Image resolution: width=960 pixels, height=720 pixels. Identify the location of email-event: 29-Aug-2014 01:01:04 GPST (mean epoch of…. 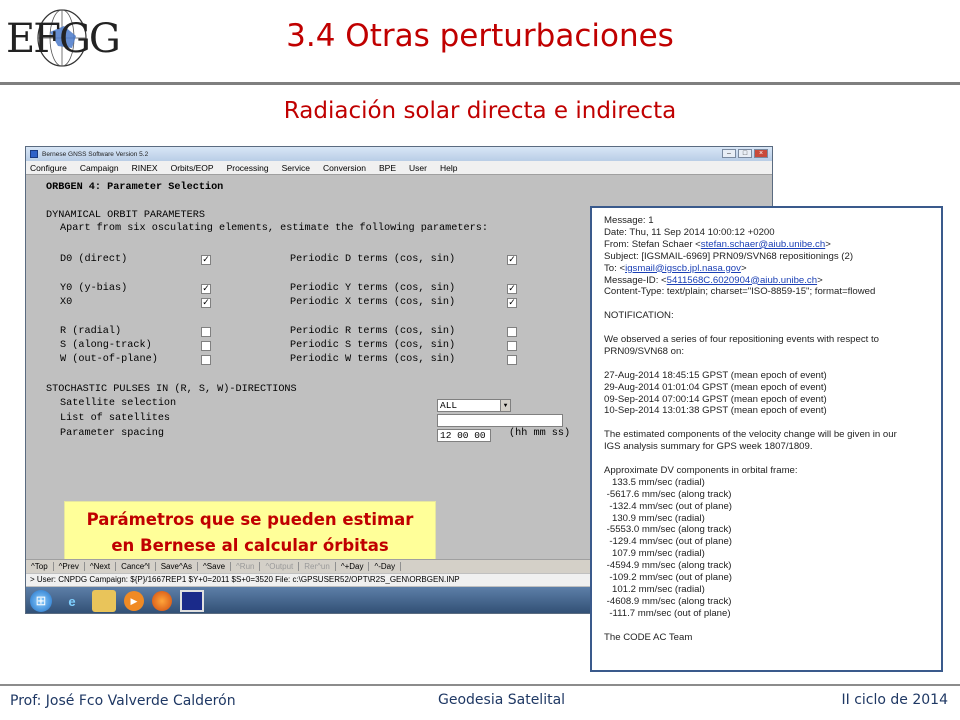
(715, 387).